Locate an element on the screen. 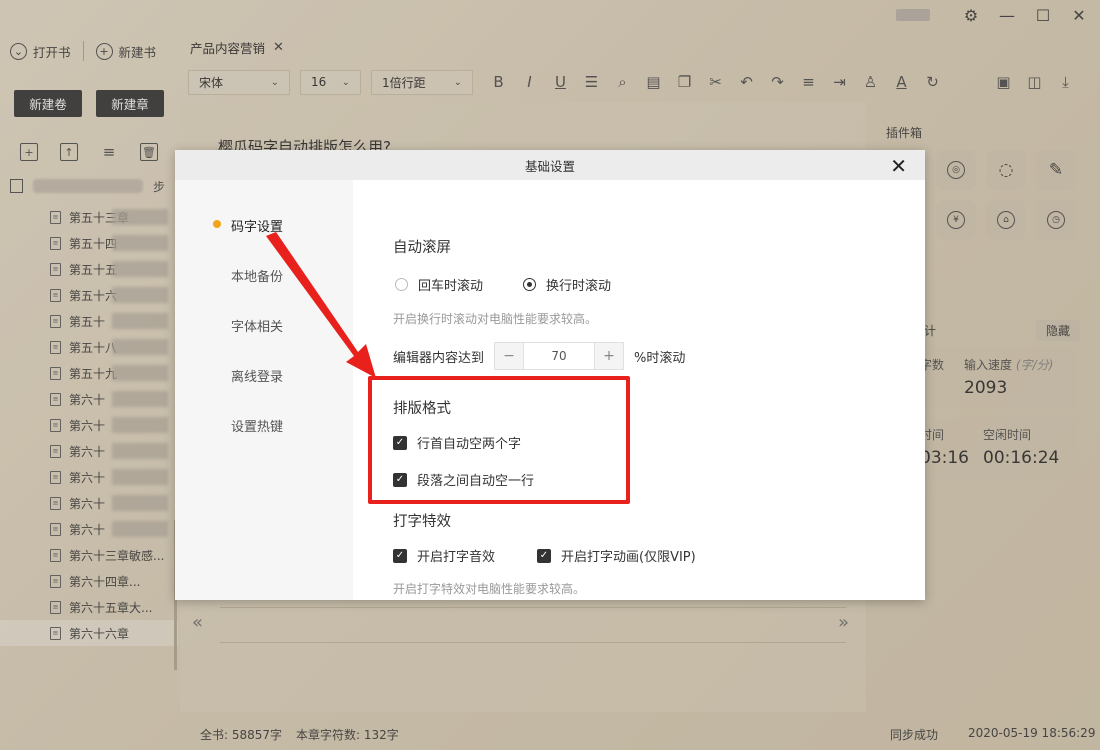  arrow-shape is located at coordinates (321, 305).